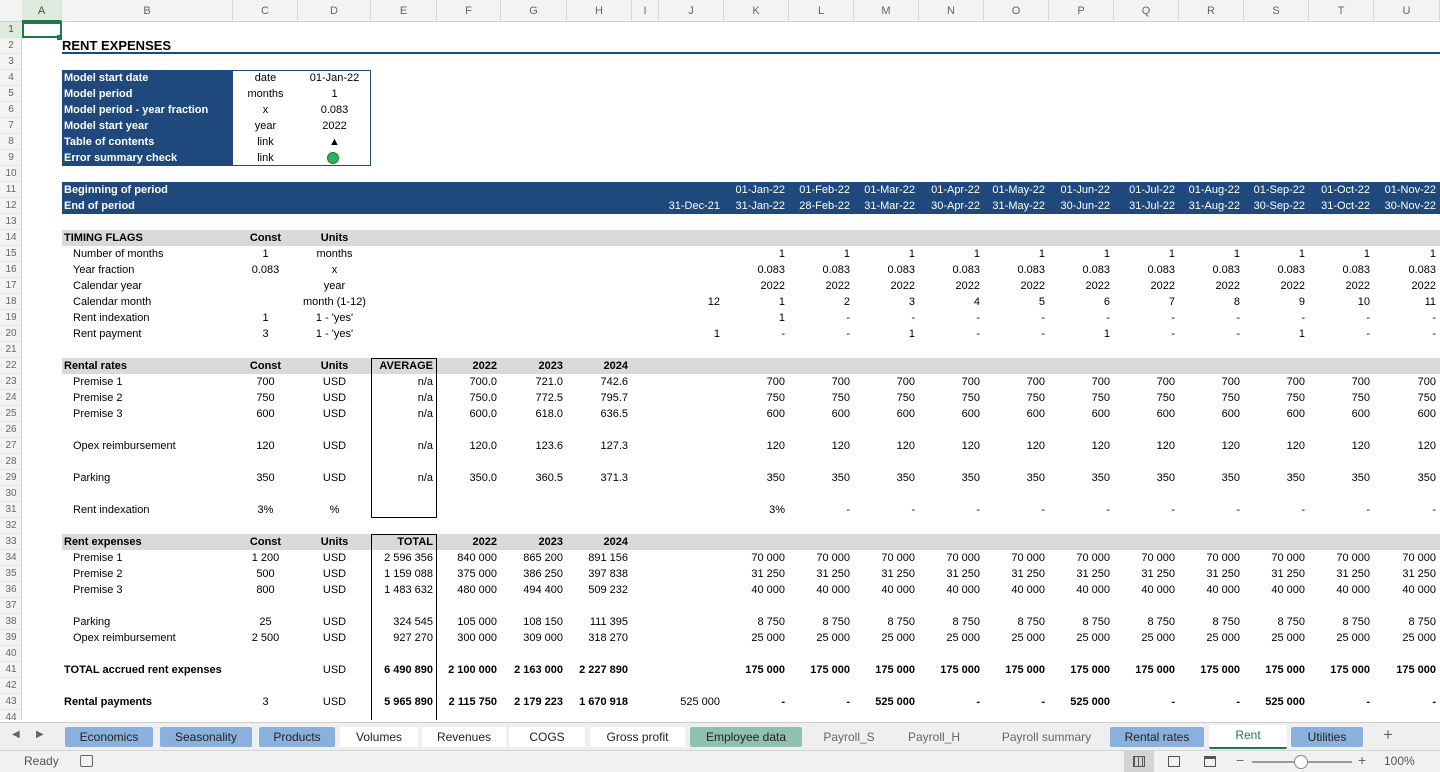 Image resolution: width=1440 pixels, height=772 pixels. What do you see at coordinates (1301, 762) in the screenshot?
I see `zoom-slider-thumb` at bounding box center [1301, 762].